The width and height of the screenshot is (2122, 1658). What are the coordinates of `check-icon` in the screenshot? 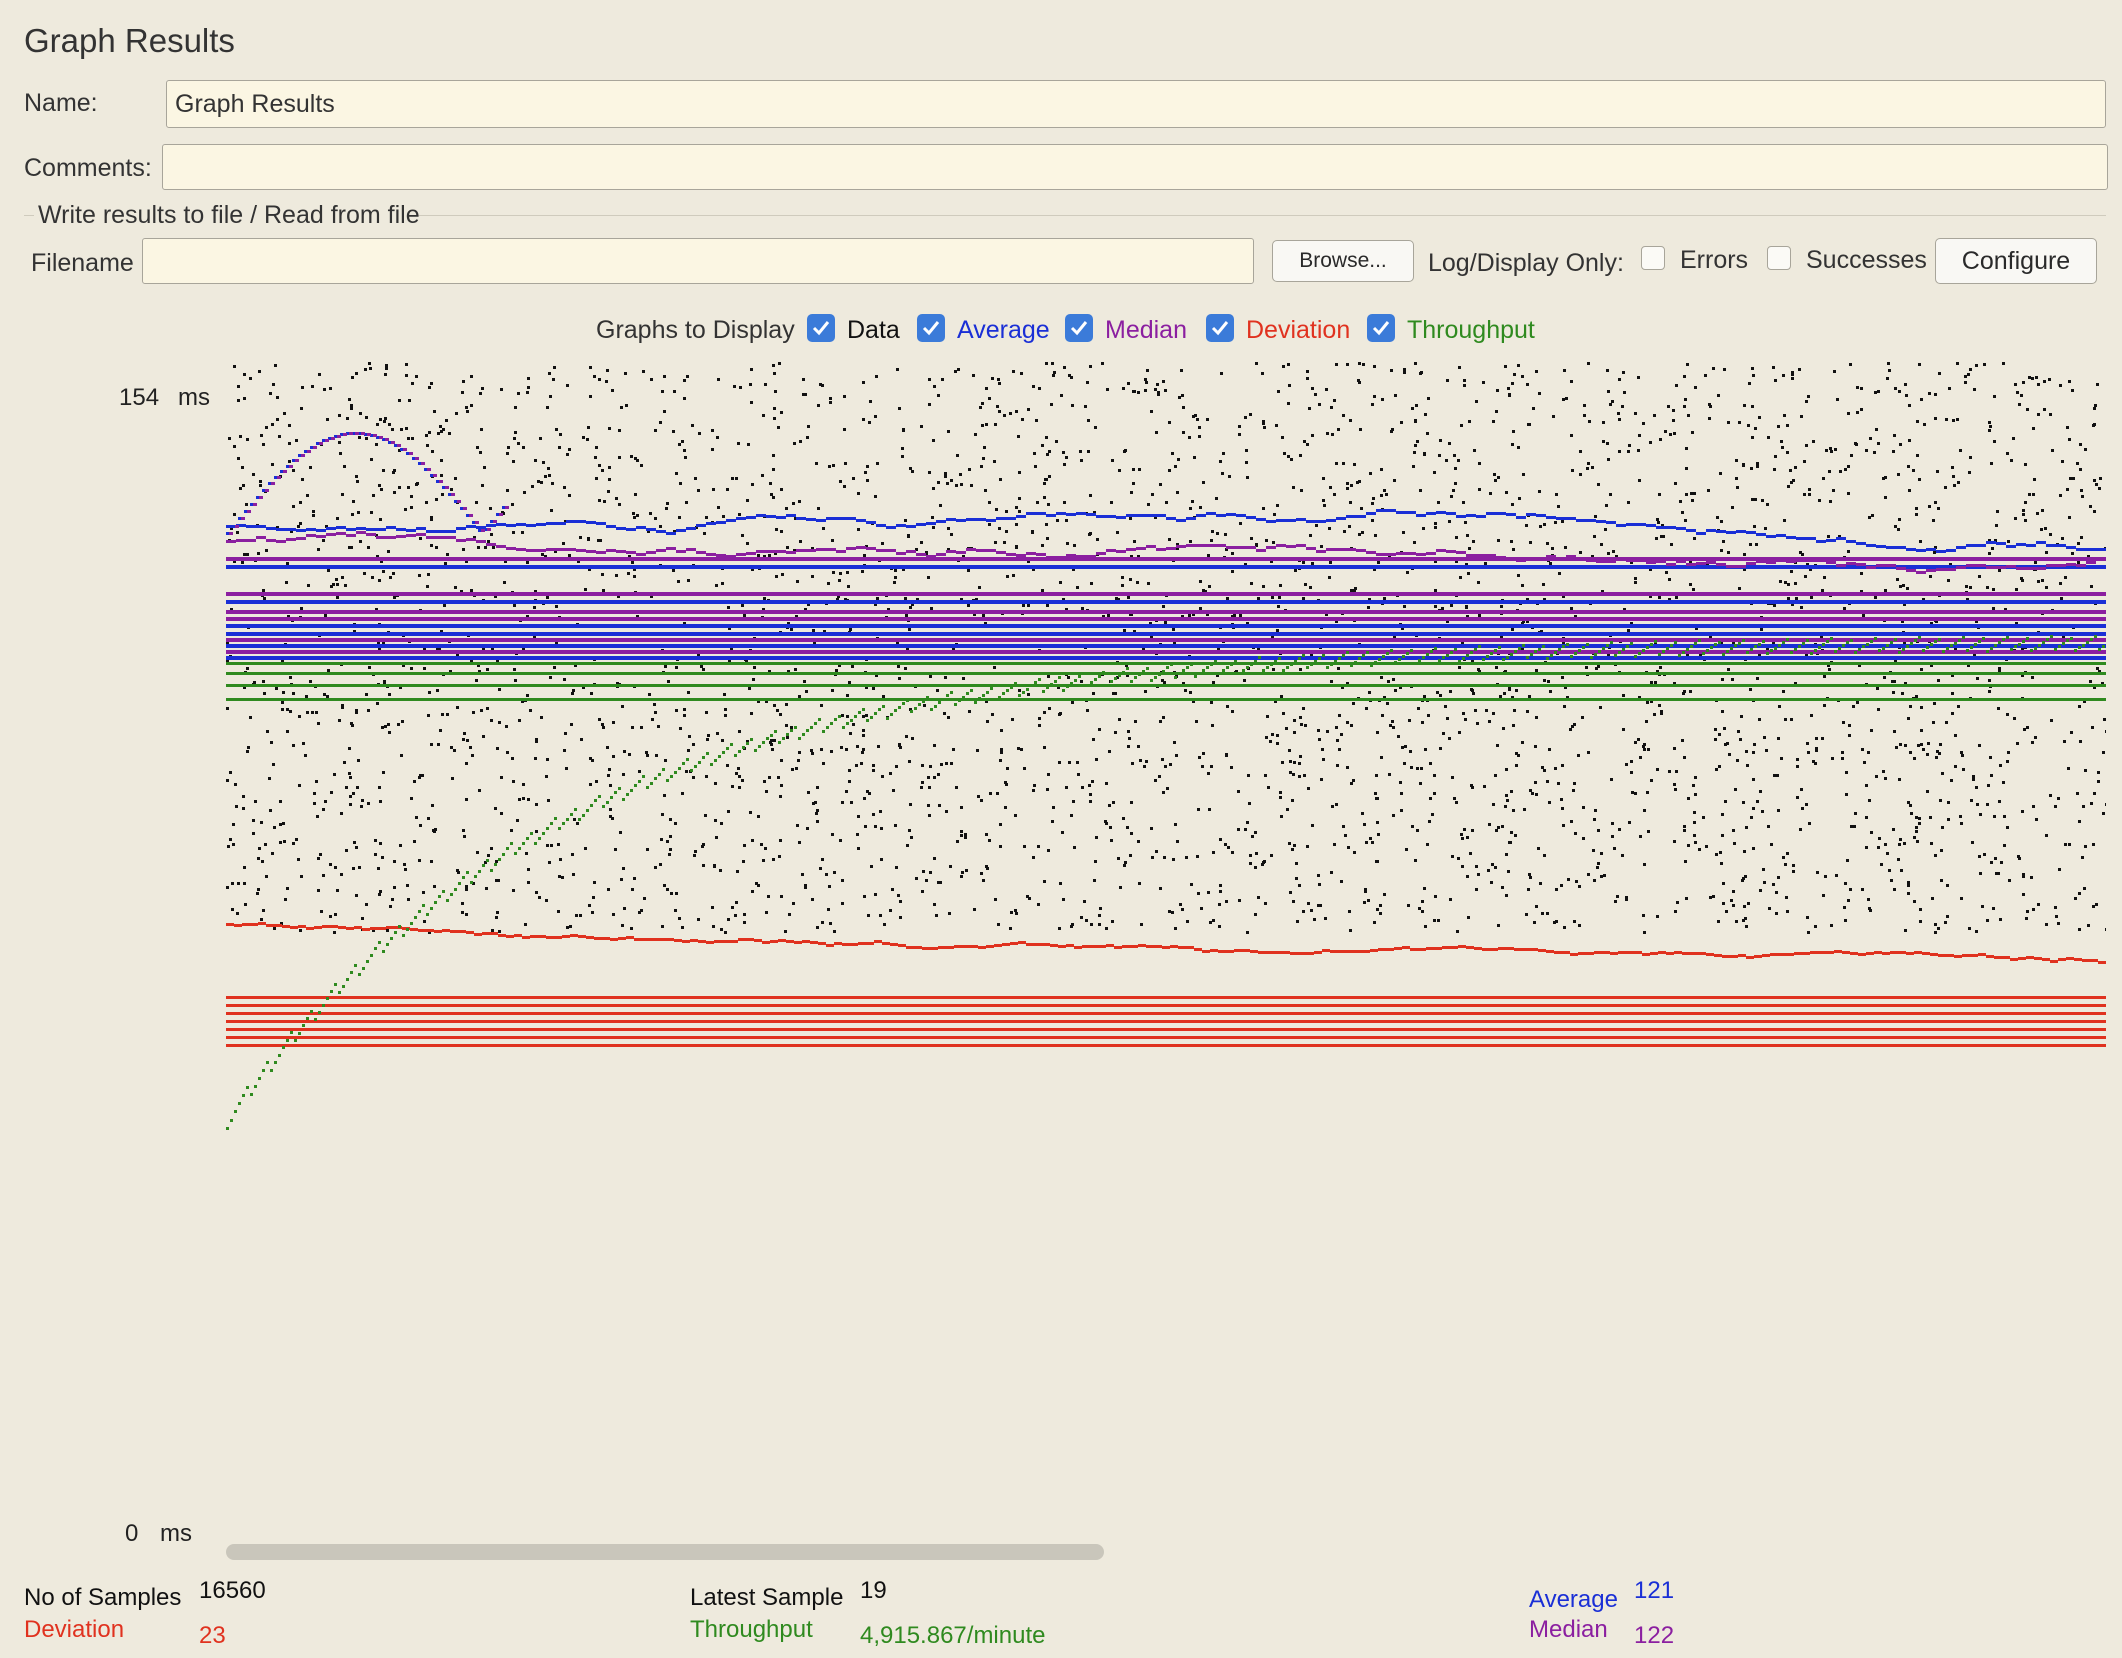 It's located at (931, 328).